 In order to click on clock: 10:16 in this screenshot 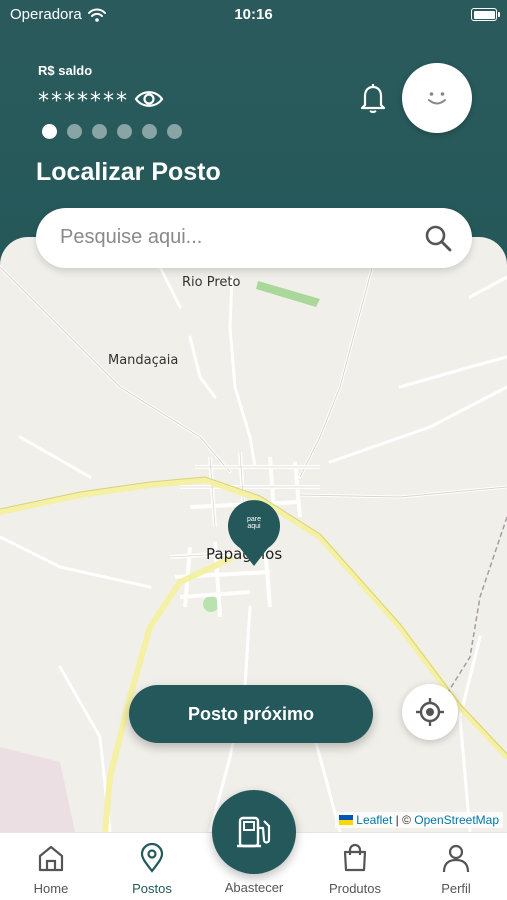, I will do `click(253, 14)`.